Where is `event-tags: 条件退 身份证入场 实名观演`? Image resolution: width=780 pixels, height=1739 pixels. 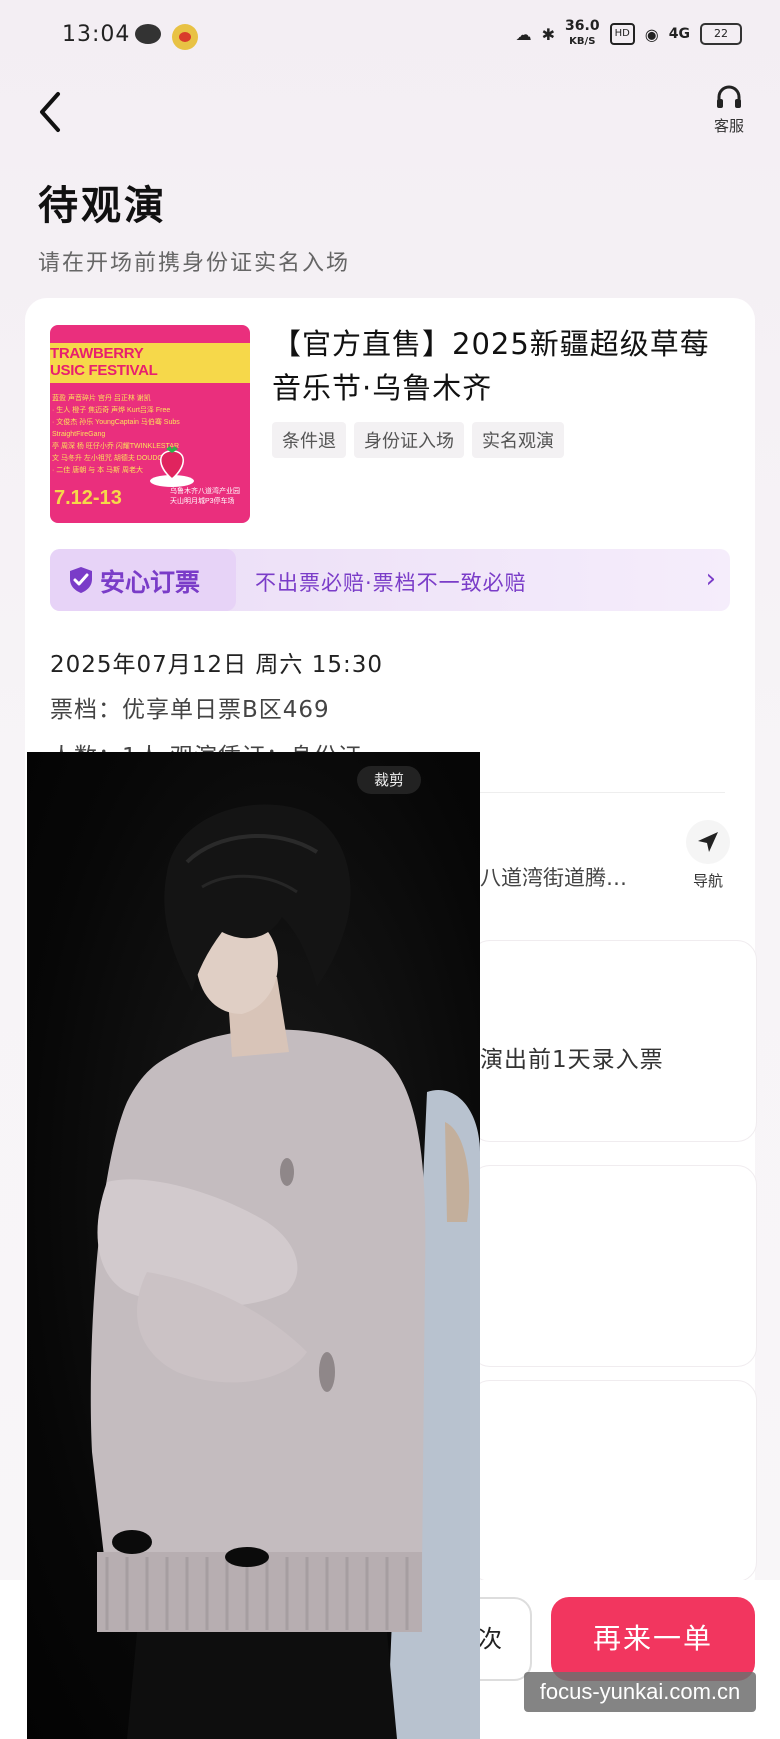
event-tags: 条件退 身份证入场 实名观演 is located at coordinates (418, 440).